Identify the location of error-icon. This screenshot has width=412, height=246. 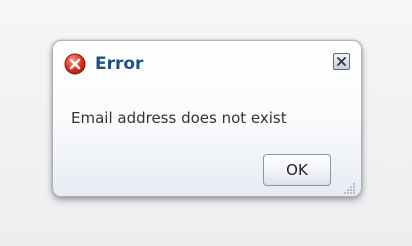
(75, 64).